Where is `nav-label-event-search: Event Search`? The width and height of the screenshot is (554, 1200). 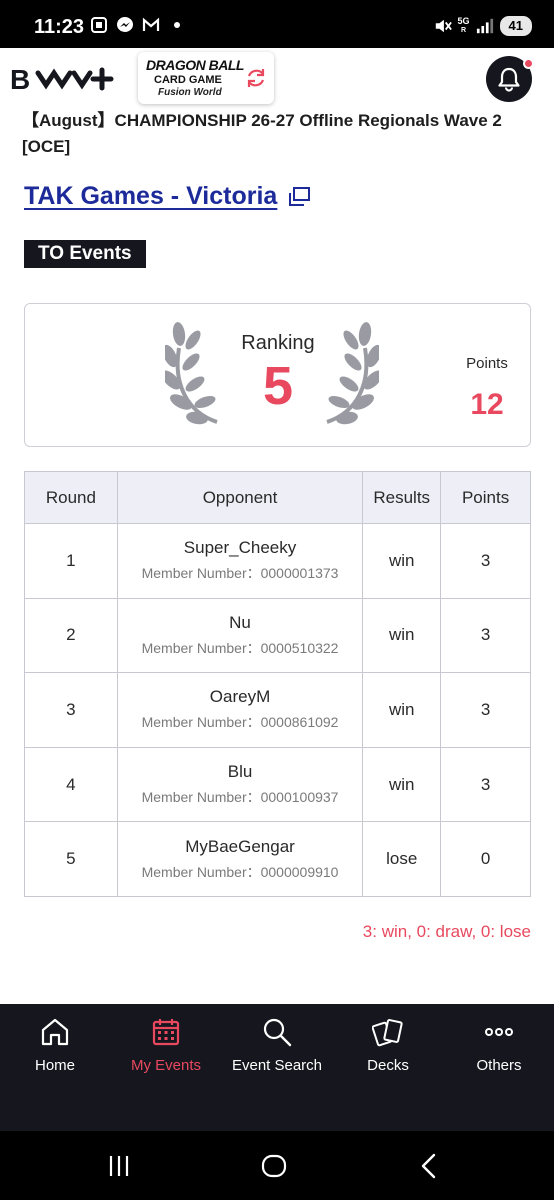 nav-label-event-search: Event Search is located at coordinates (277, 1065).